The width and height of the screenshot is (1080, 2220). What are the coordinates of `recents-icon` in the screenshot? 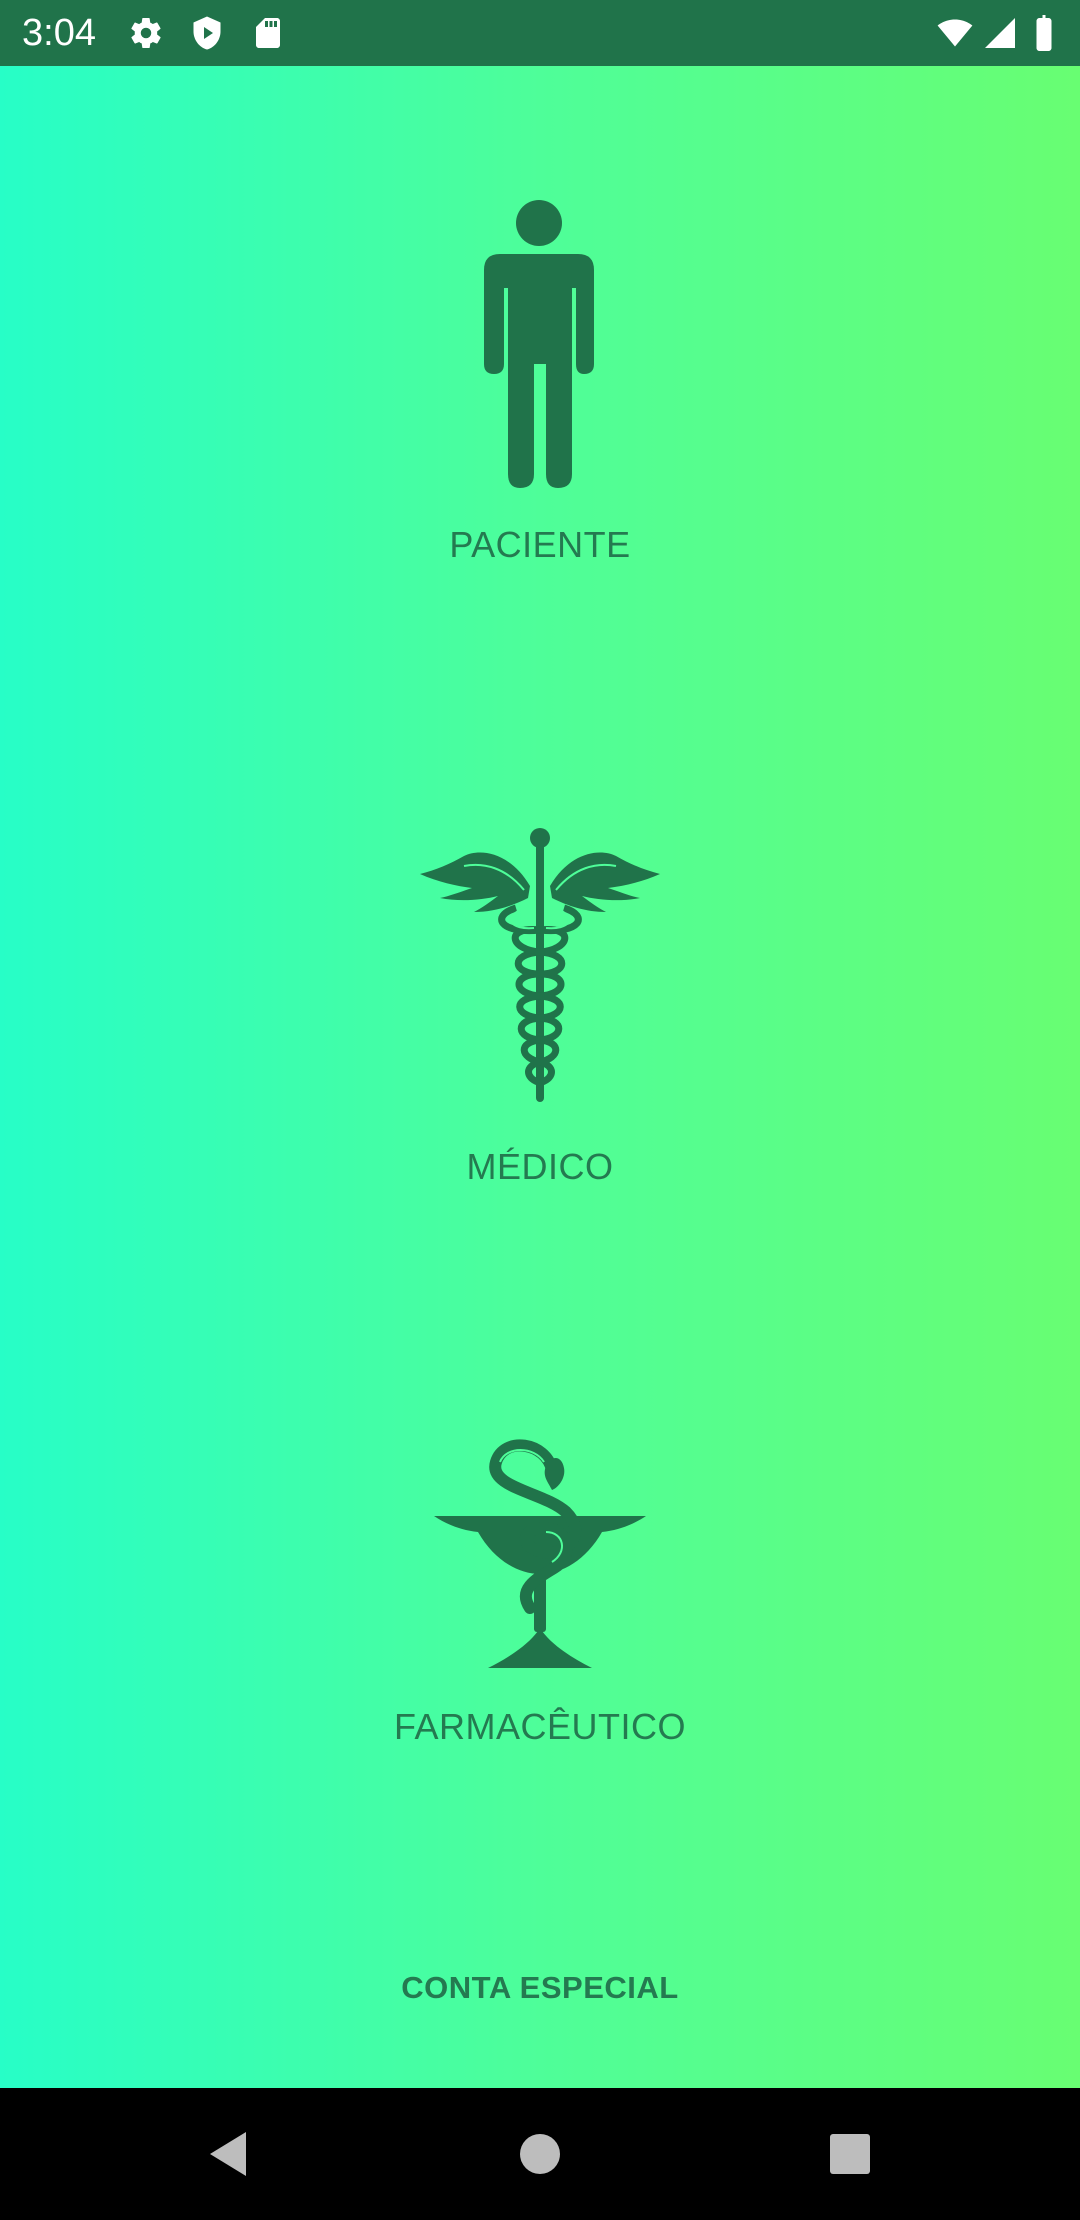 It's located at (850, 2154).